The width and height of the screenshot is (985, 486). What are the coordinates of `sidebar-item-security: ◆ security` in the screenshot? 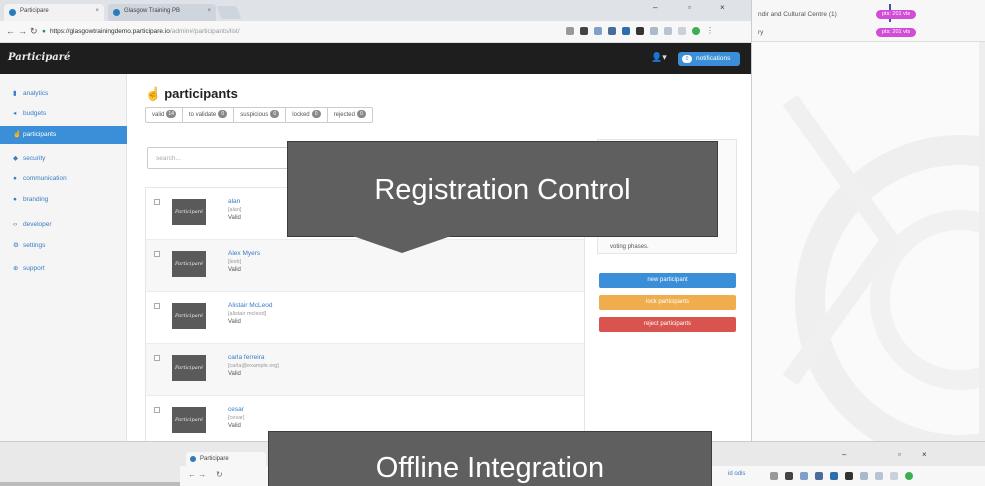 It's located at (63, 159).